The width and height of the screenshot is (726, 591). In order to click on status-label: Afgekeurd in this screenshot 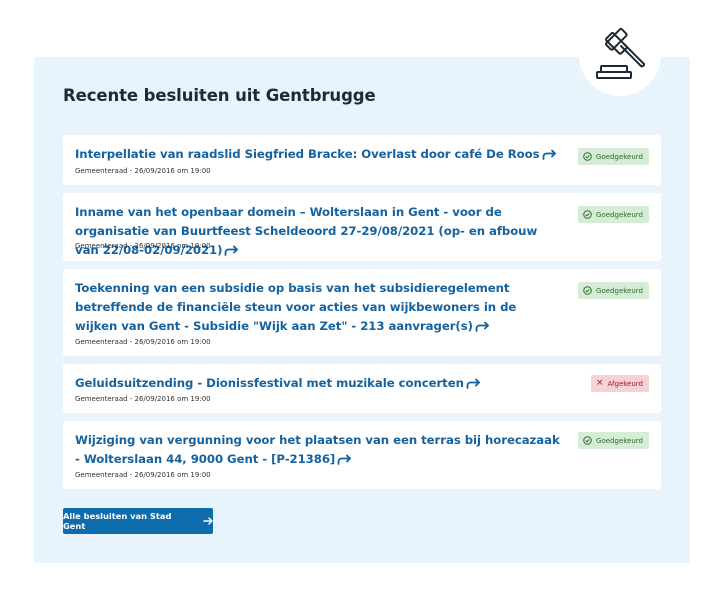, I will do `click(625, 383)`.